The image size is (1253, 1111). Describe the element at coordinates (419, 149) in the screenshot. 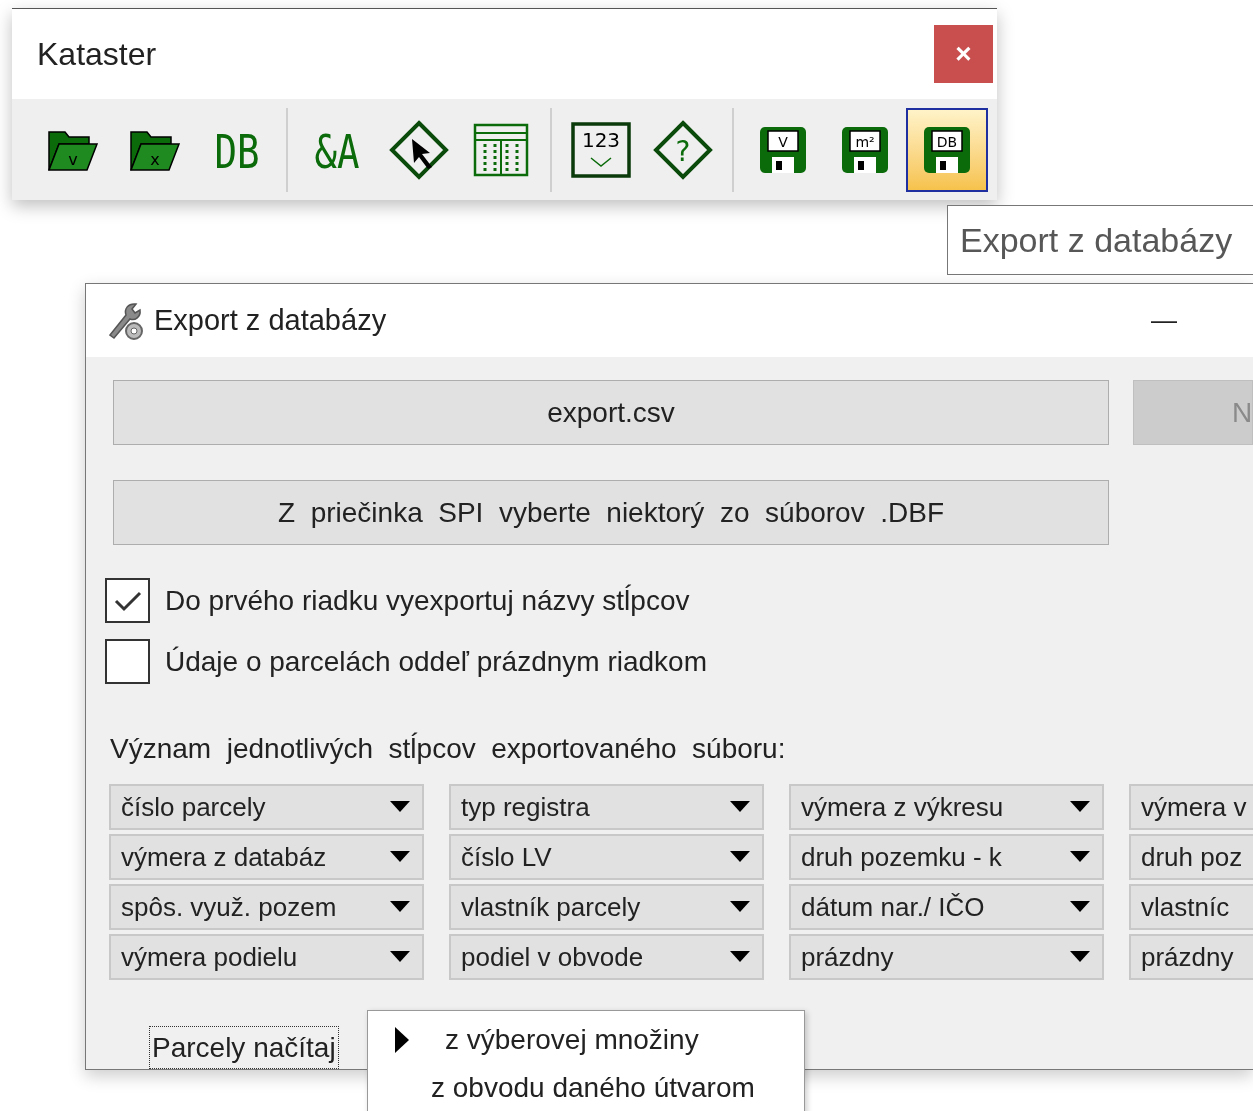

I see `diamond-cursor-icon` at that location.